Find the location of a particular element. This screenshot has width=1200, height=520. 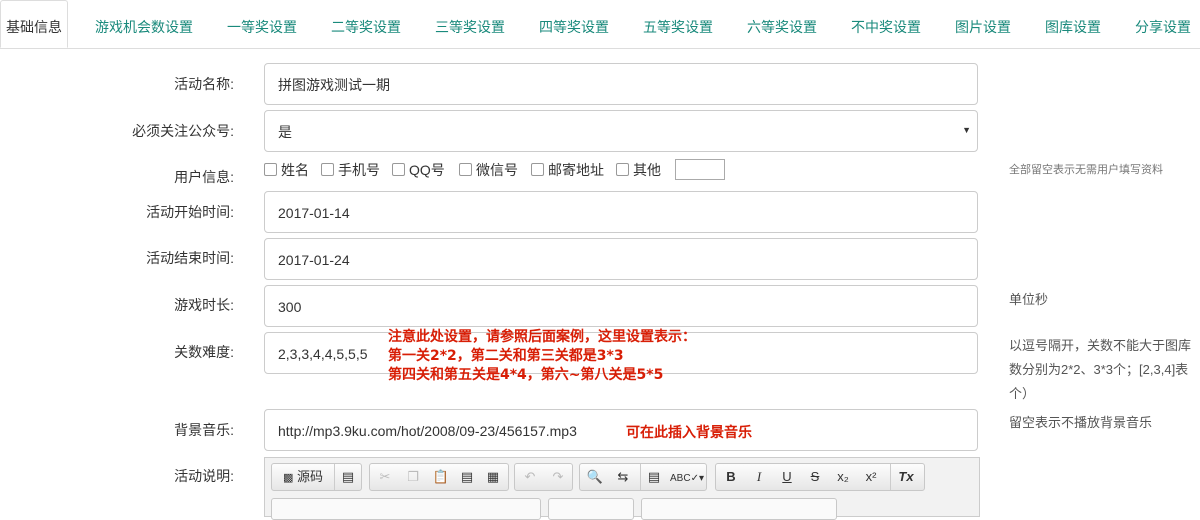

cut-icon: ✂ is located at coordinates (385, 476).